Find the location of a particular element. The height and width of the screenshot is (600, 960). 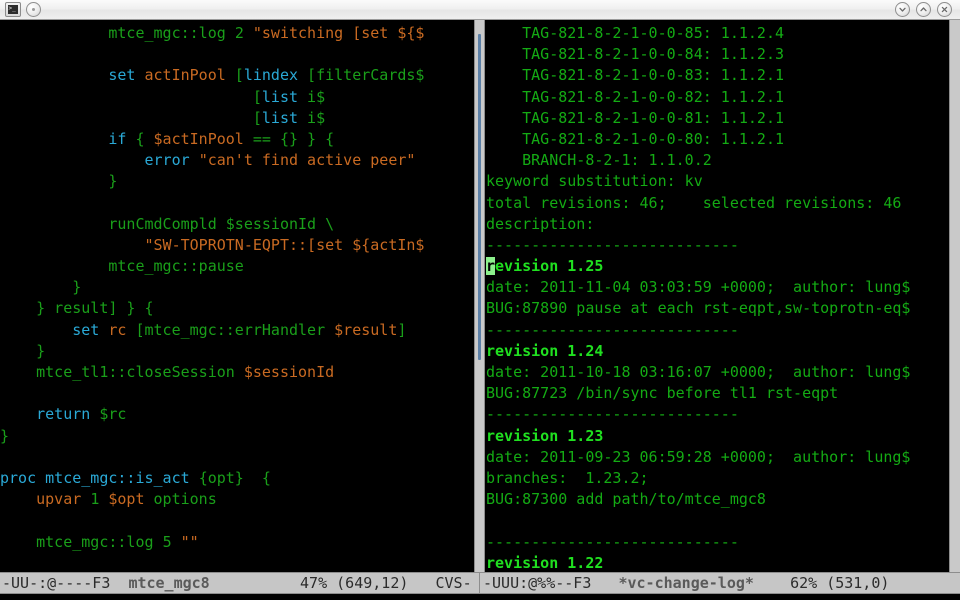

code-token: "SW-TOPROTN-EQPT::[set ${actIn$ is located at coordinates (284, 244).